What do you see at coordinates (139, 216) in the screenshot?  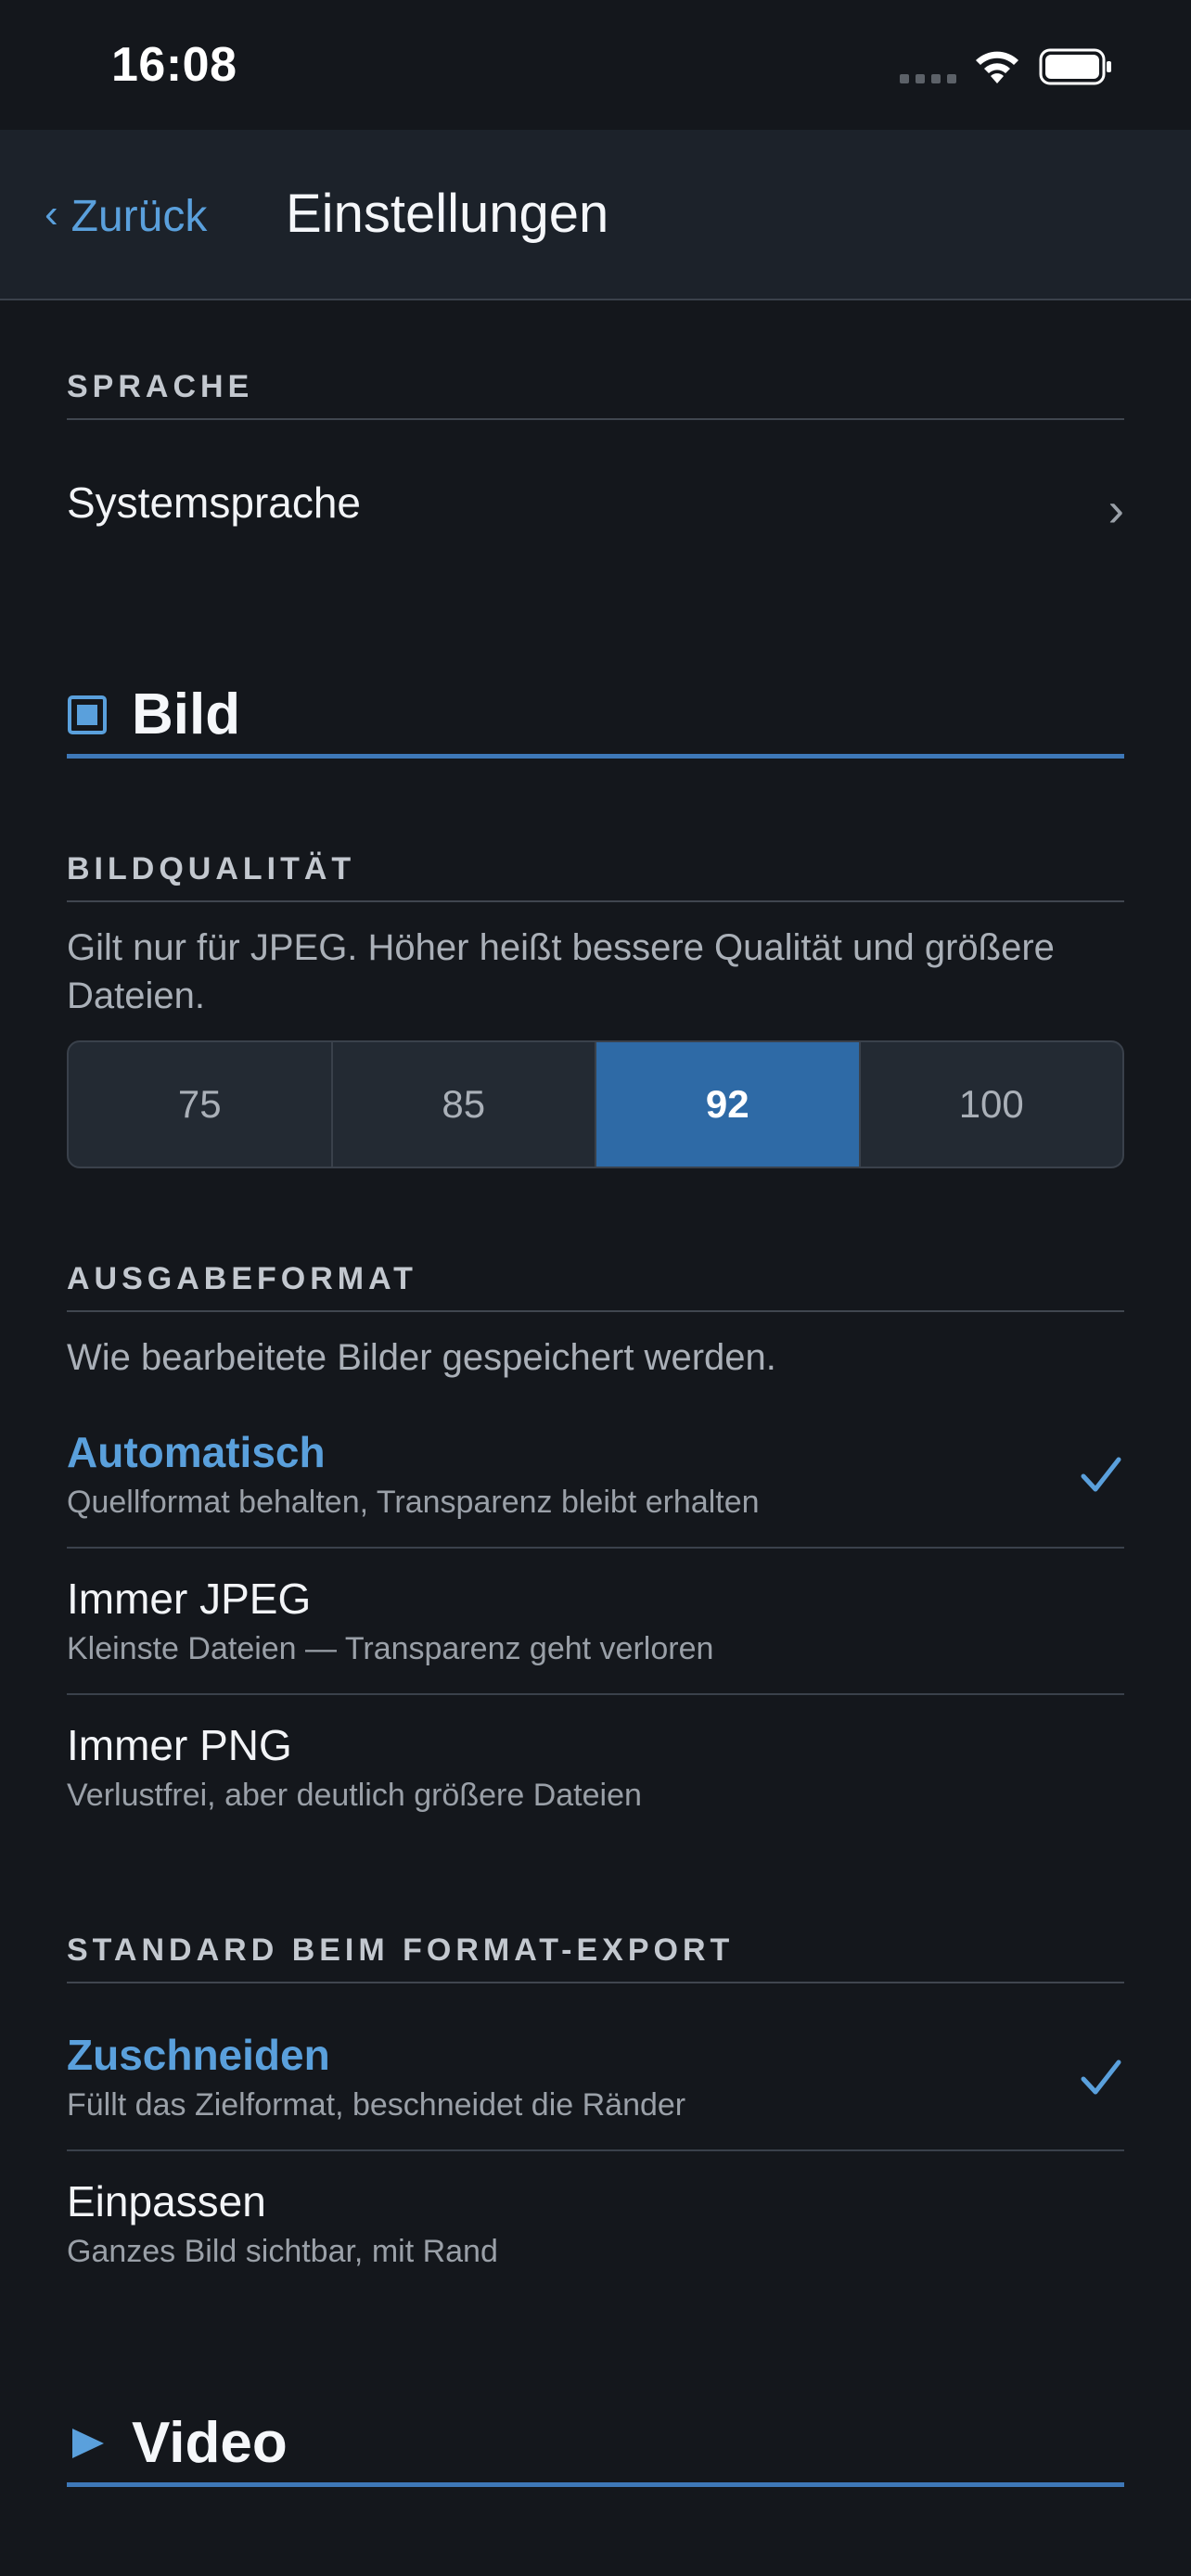 I see `back-button-label: Zurück` at bounding box center [139, 216].